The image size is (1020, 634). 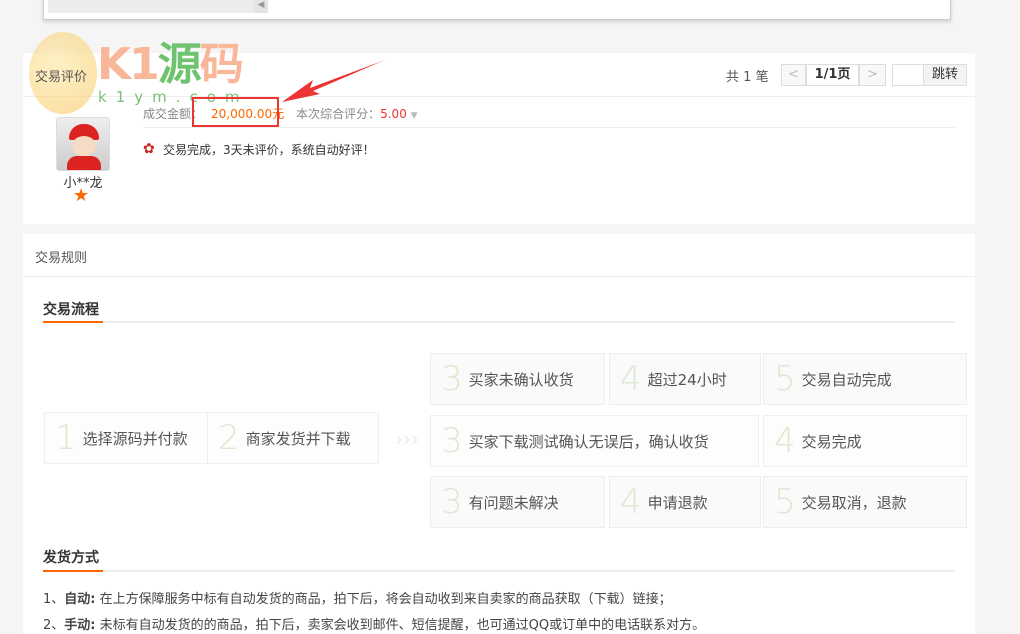 What do you see at coordinates (832, 75) in the screenshot?
I see `page-indicator: 1/1页` at bounding box center [832, 75].